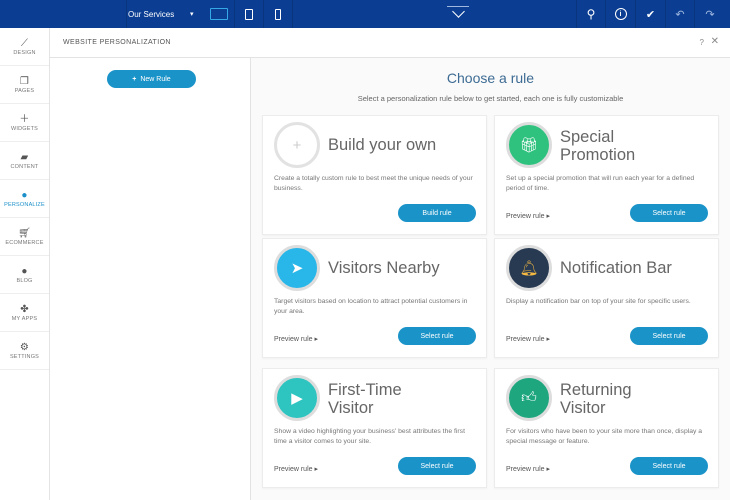 Image resolution: width=730 pixels, height=500 pixels. What do you see at coordinates (702, 42) in the screenshot?
I see `help-button: ?` at bounding box center [702, 42].